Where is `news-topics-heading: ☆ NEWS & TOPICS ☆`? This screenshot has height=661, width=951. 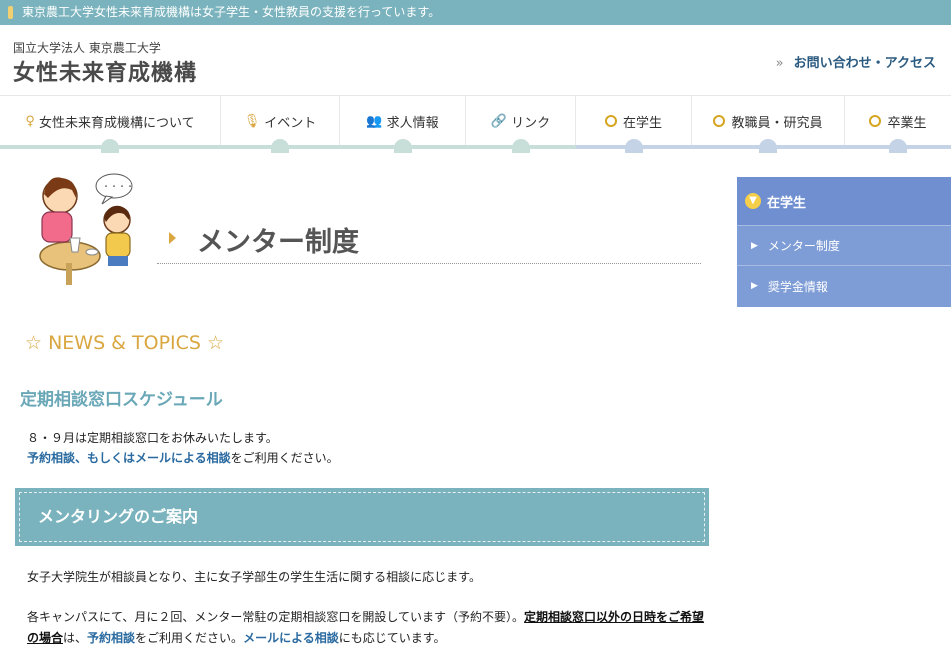 news-topics-heading: ☆ NEWS & TOPICS ☆ is located at coordinates (125, 343).